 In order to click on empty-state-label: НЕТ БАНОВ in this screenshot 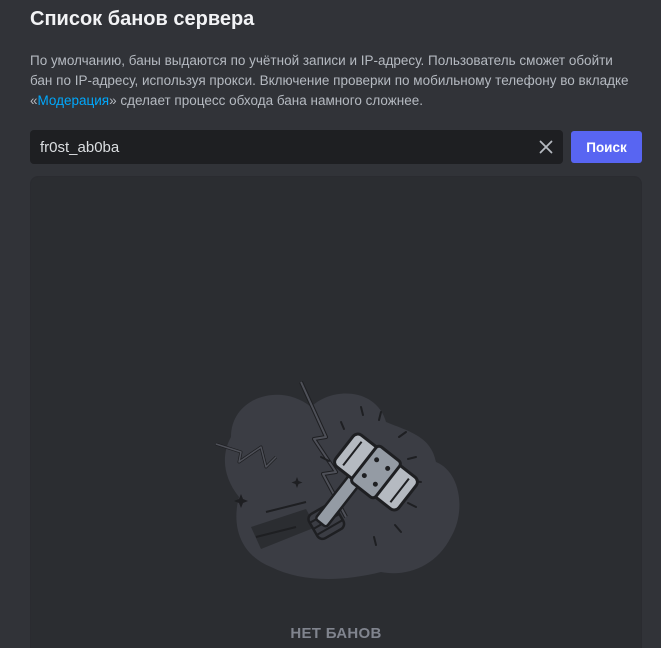, I will do `click(336, 633)`.